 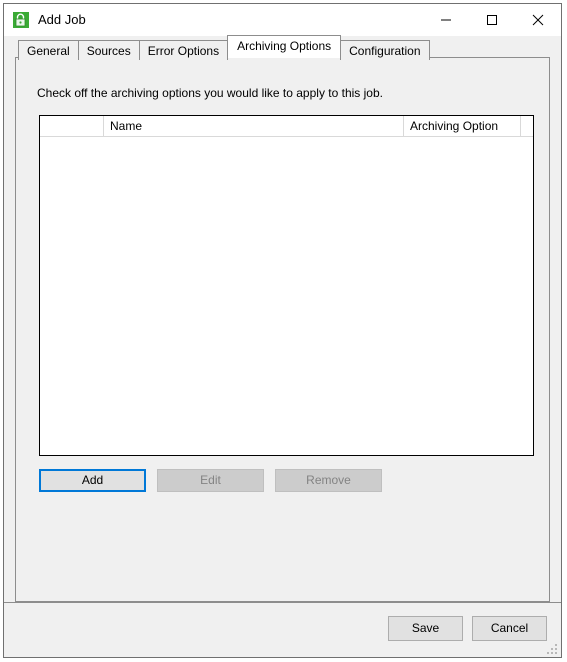 What do you see at coordinates (527, 126) in the screenshot?
I see `column-header-tail` at bounding box center [527, 126].